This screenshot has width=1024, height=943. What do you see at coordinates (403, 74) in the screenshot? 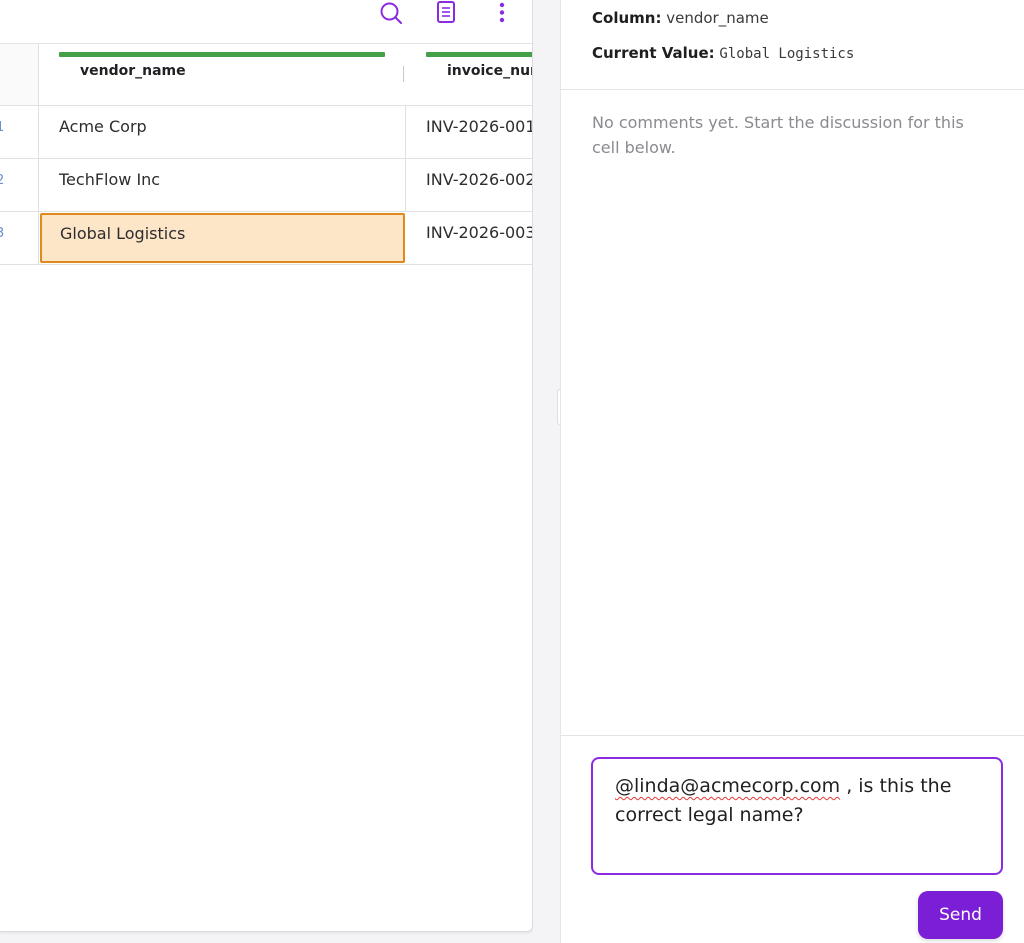
I see `column-resize-handle` at bounding box center [403, 74].